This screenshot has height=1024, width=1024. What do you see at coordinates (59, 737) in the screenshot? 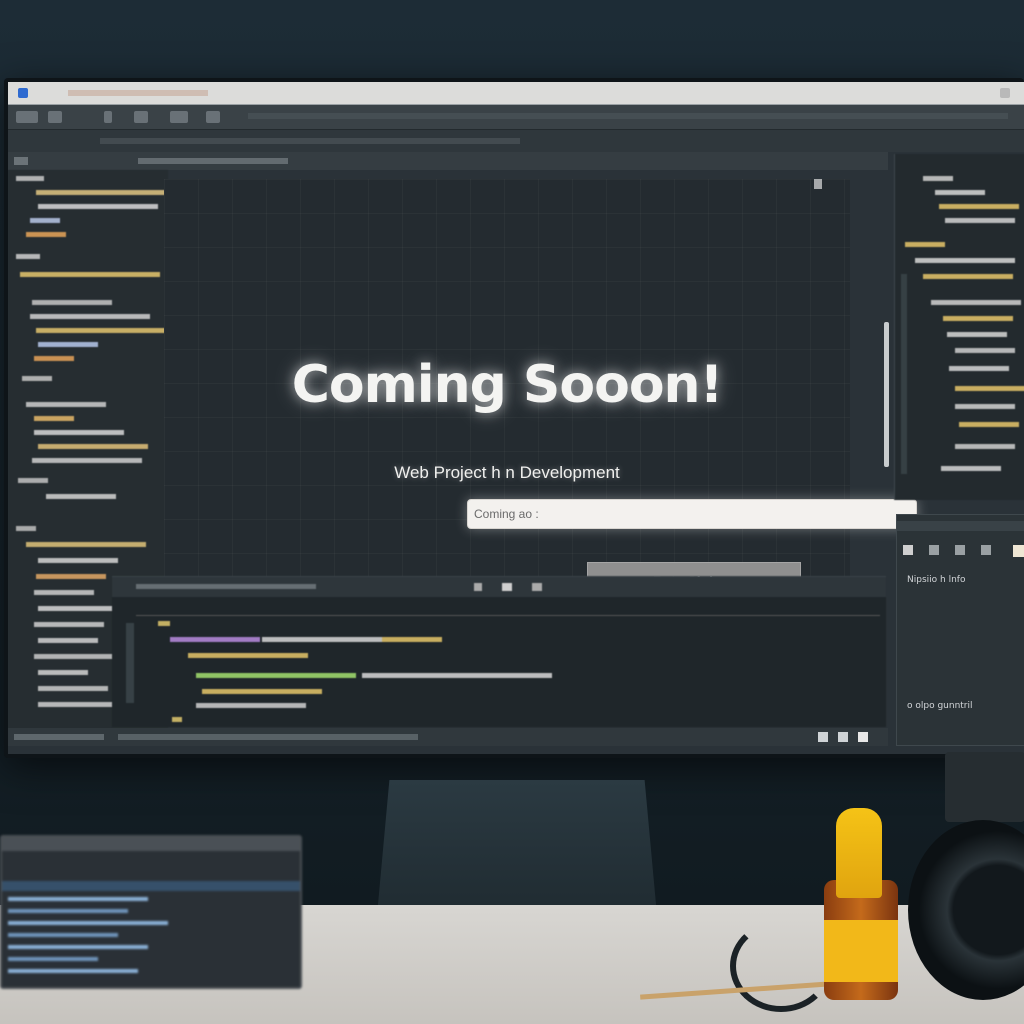
I see `status-left-blur` at bounding box center [59, 737].